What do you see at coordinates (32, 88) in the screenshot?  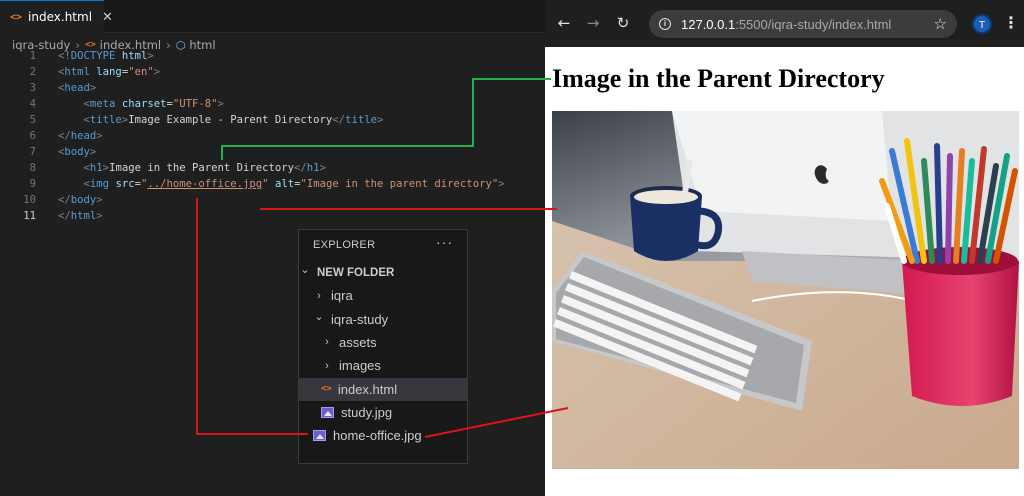 I see `line-number: 3` at bounding box center [32, 88].